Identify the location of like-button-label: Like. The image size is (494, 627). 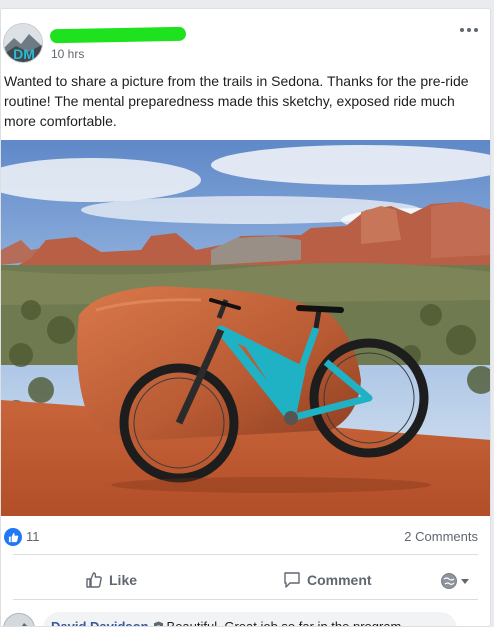
(123, 580).